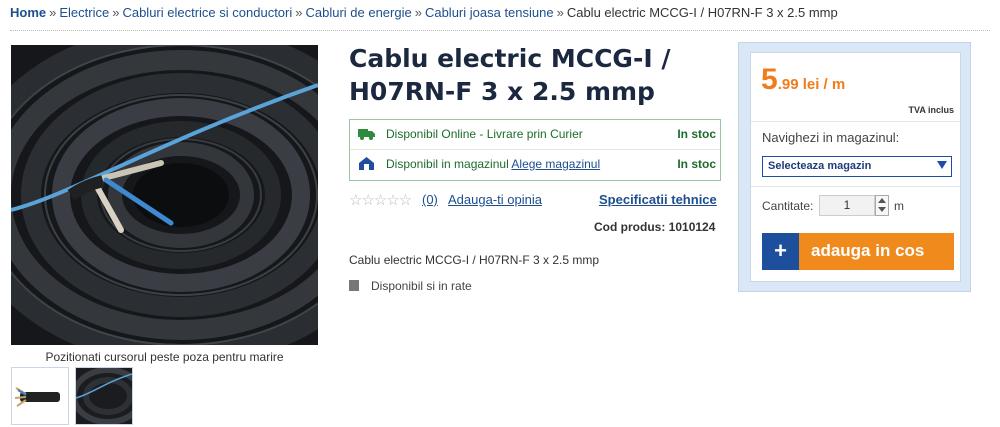  What do you see at coordinates (84, 12) in the screenshot?
I see `breadcrumb-item: Electrice` at bounding box center [84, 12].